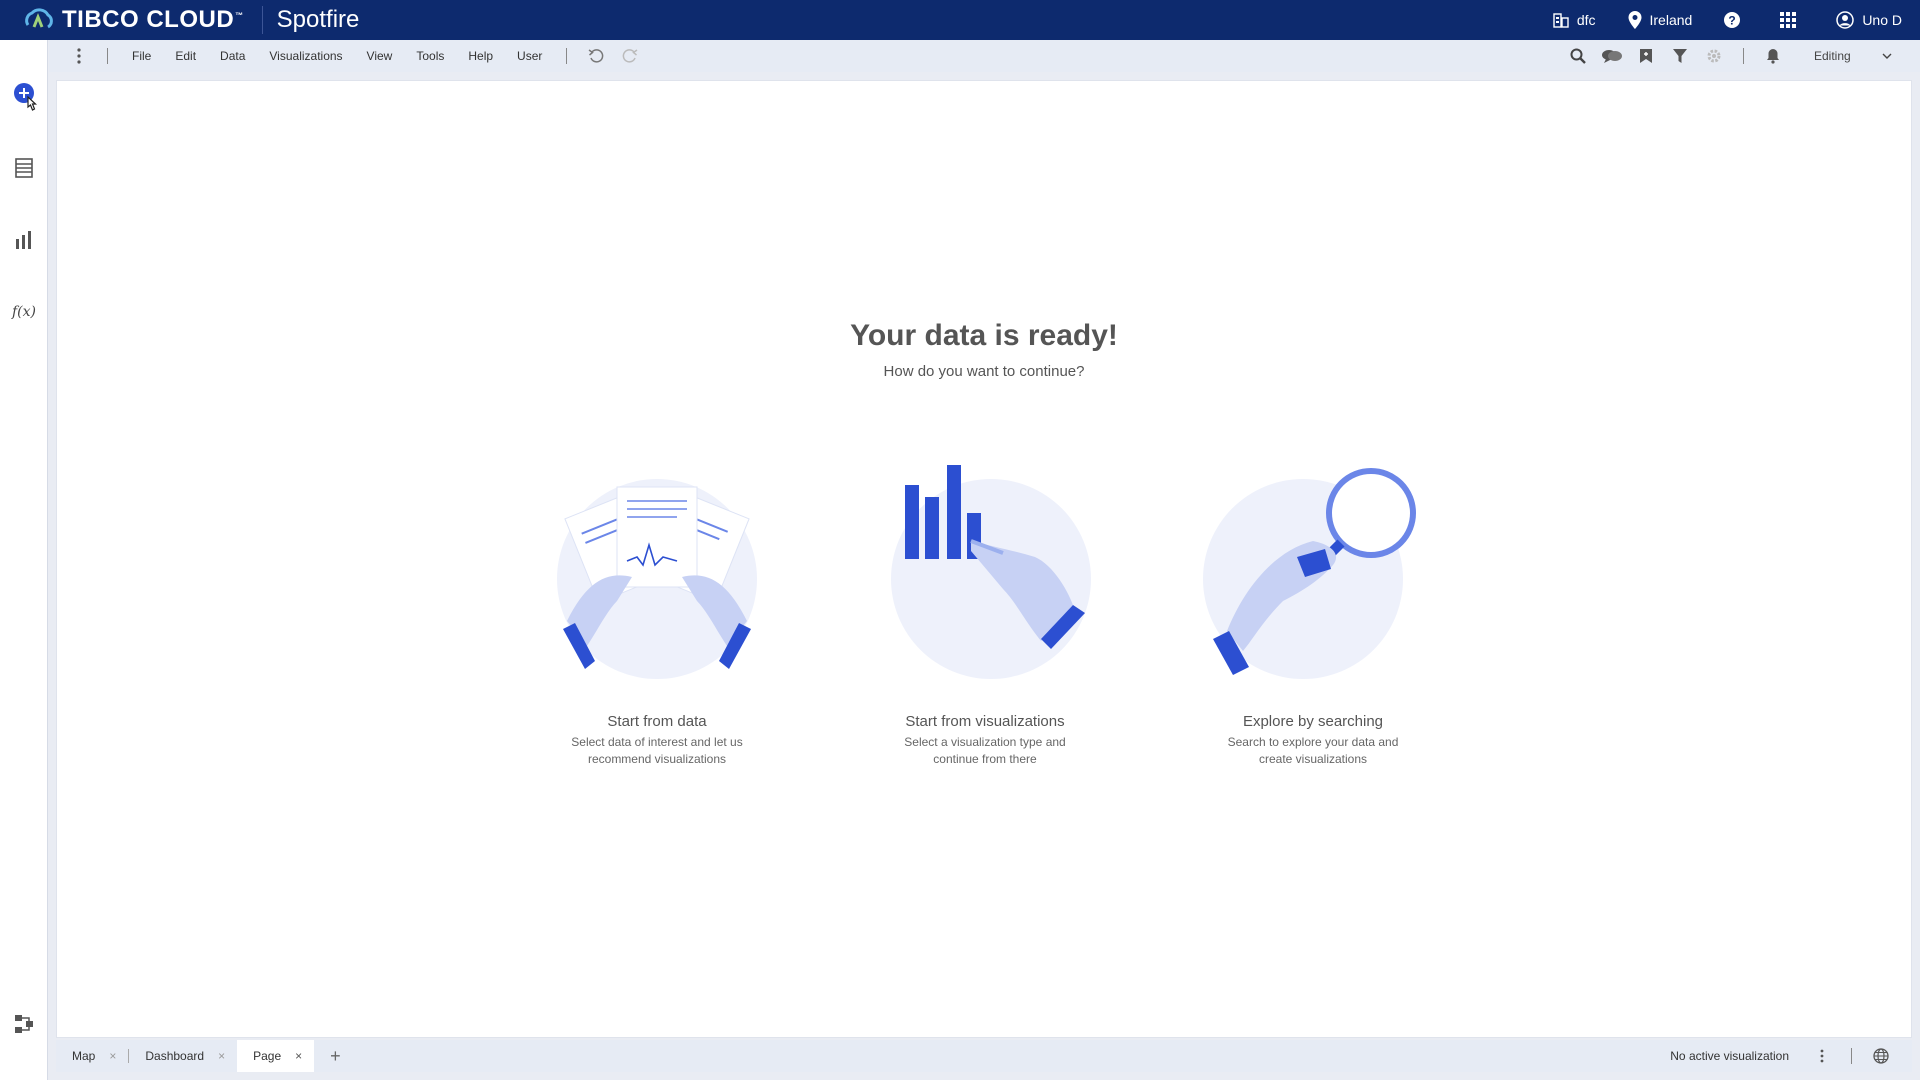 This screenshot has height=1080, width=1920. I want to click on app-title: Spotfire, so click(318, 19).